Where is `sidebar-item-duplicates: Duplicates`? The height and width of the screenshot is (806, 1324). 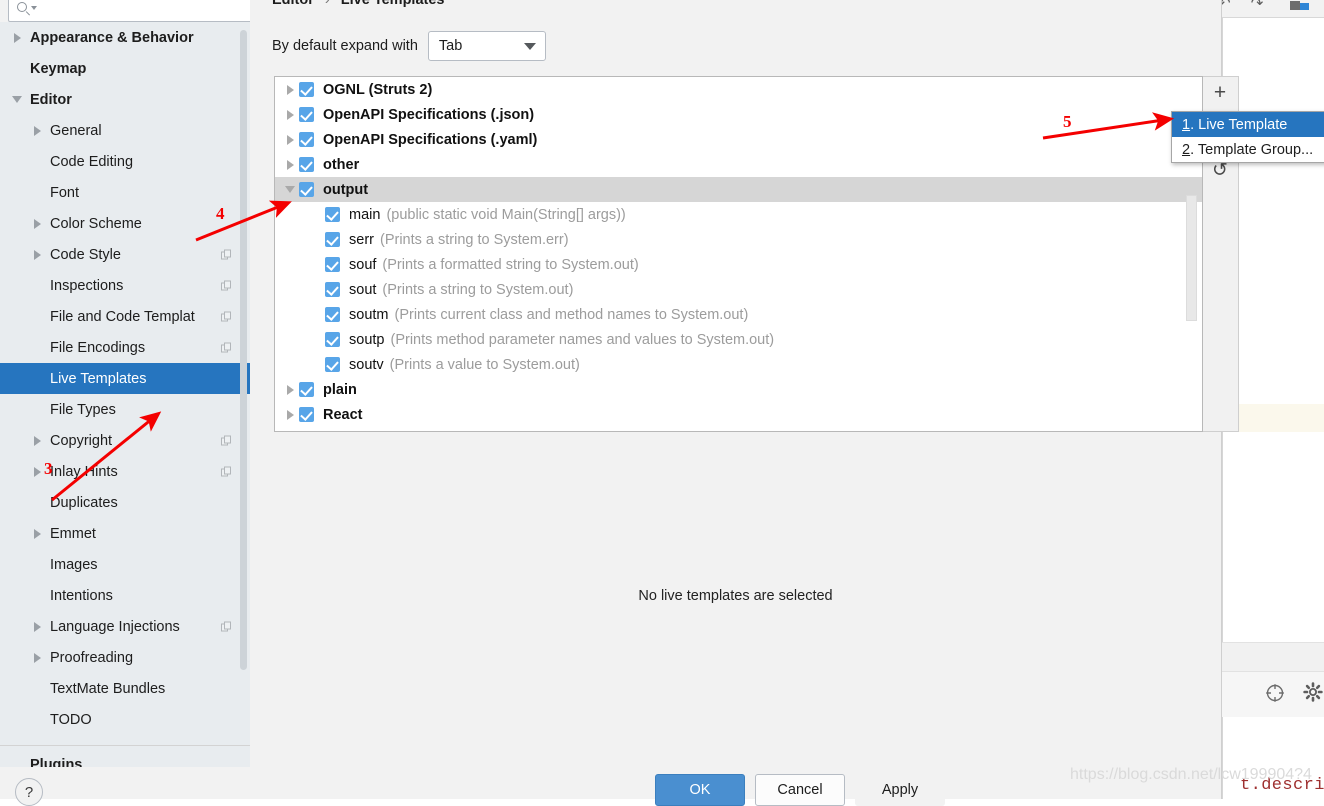
sidebar-item-duplicates: Duplicates is located at coordinates (125, 502).